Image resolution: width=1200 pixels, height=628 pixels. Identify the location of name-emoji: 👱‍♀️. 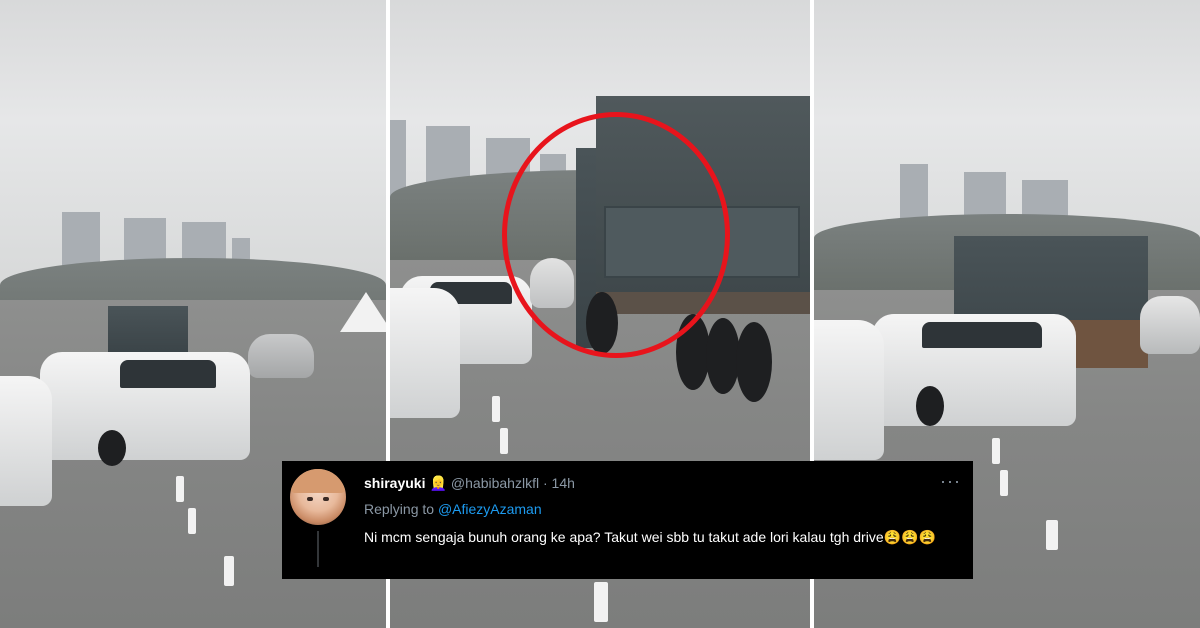
(438, 483).